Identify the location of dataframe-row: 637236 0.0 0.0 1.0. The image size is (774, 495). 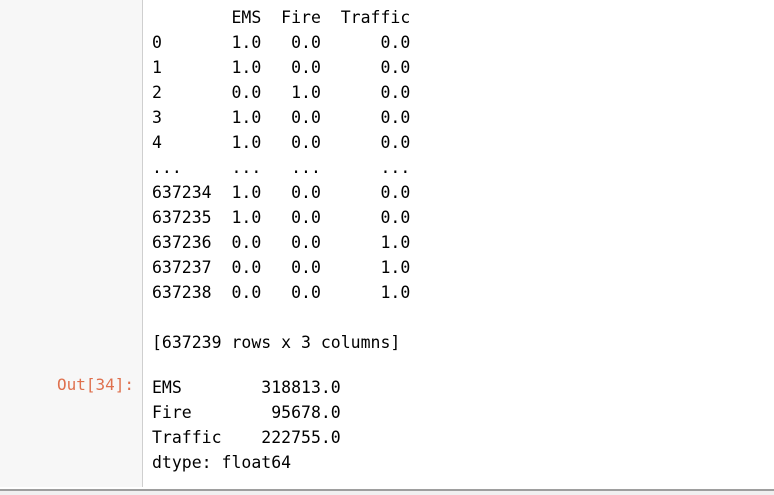
(281, 242).